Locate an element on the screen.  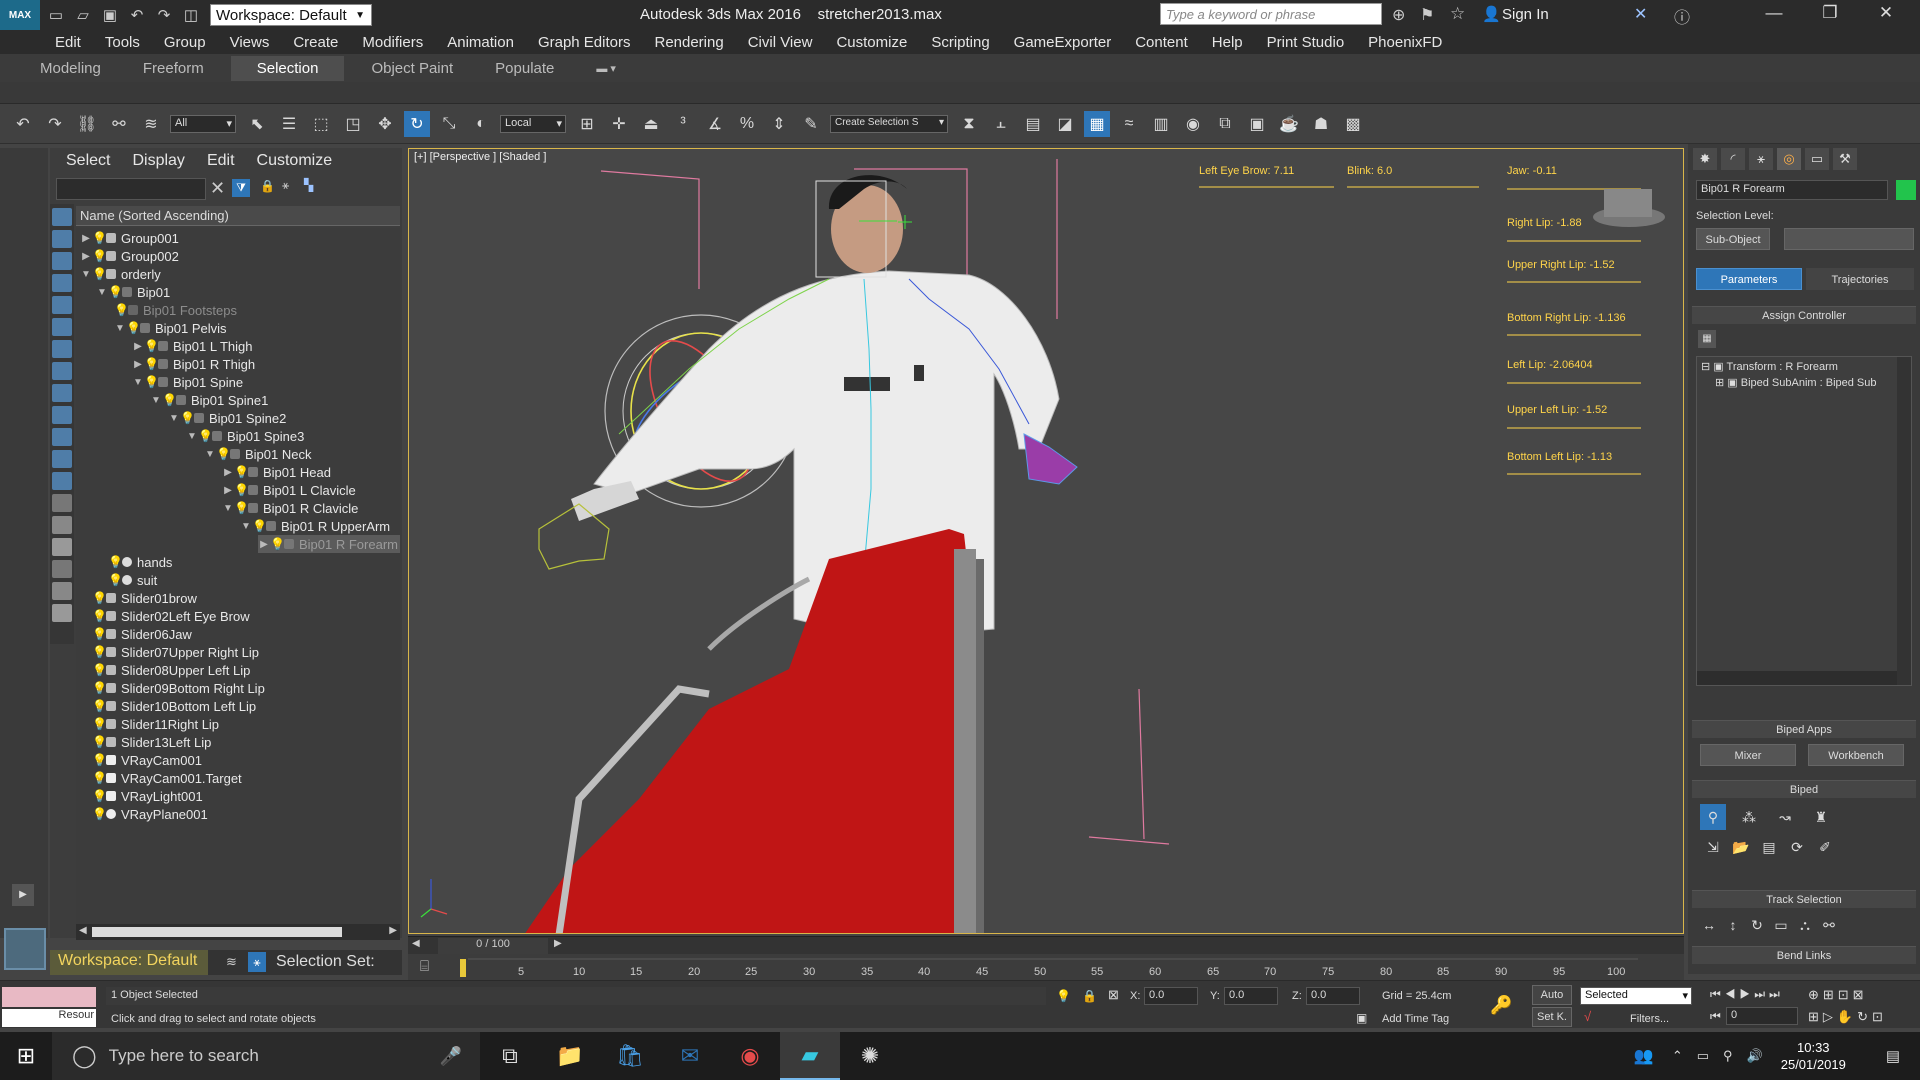
select-move-icon: ✥ is located at coordinates (385, 124).